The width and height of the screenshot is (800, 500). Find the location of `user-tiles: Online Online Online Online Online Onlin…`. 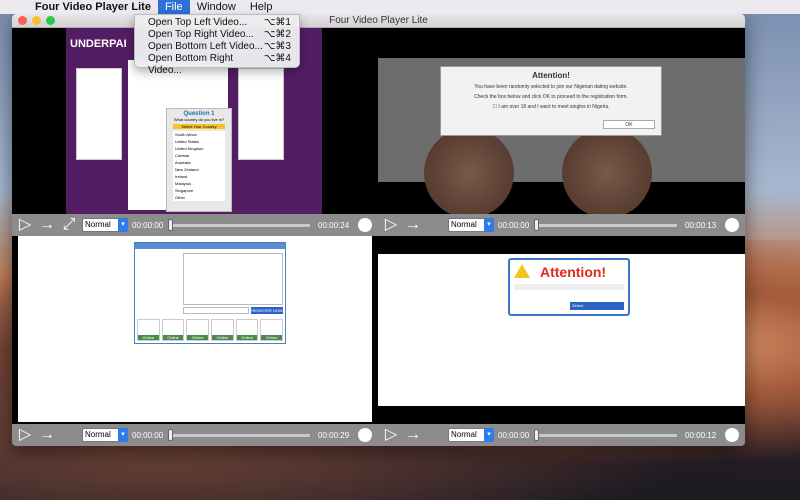

user-tiles: Online Online Online Online Online Onlin… is located at coordinates (210, 330).